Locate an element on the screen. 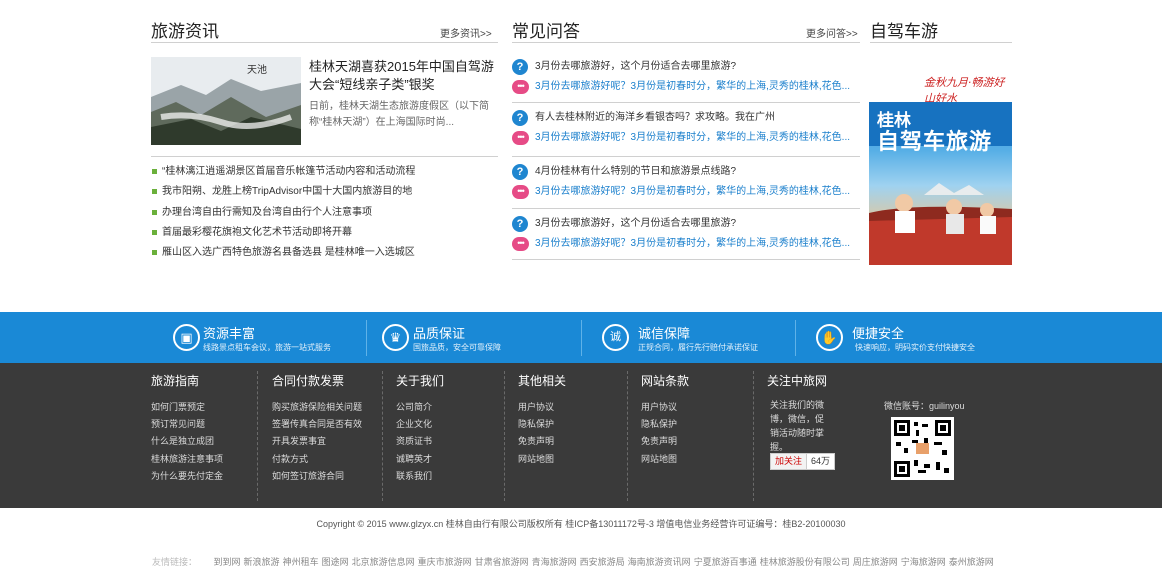  trophy-icon: ♛ is located at coordinates (395, 337).